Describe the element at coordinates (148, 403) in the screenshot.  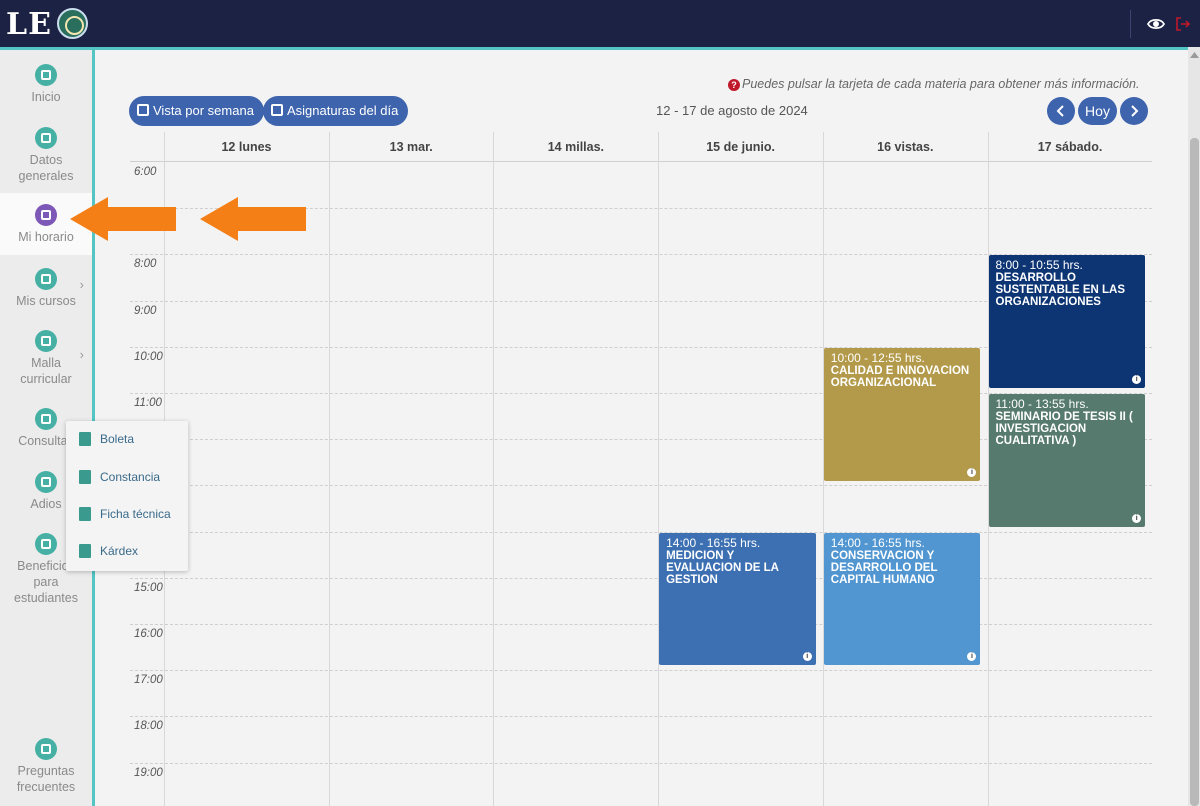
I see `time-label: 11:00` at that location.